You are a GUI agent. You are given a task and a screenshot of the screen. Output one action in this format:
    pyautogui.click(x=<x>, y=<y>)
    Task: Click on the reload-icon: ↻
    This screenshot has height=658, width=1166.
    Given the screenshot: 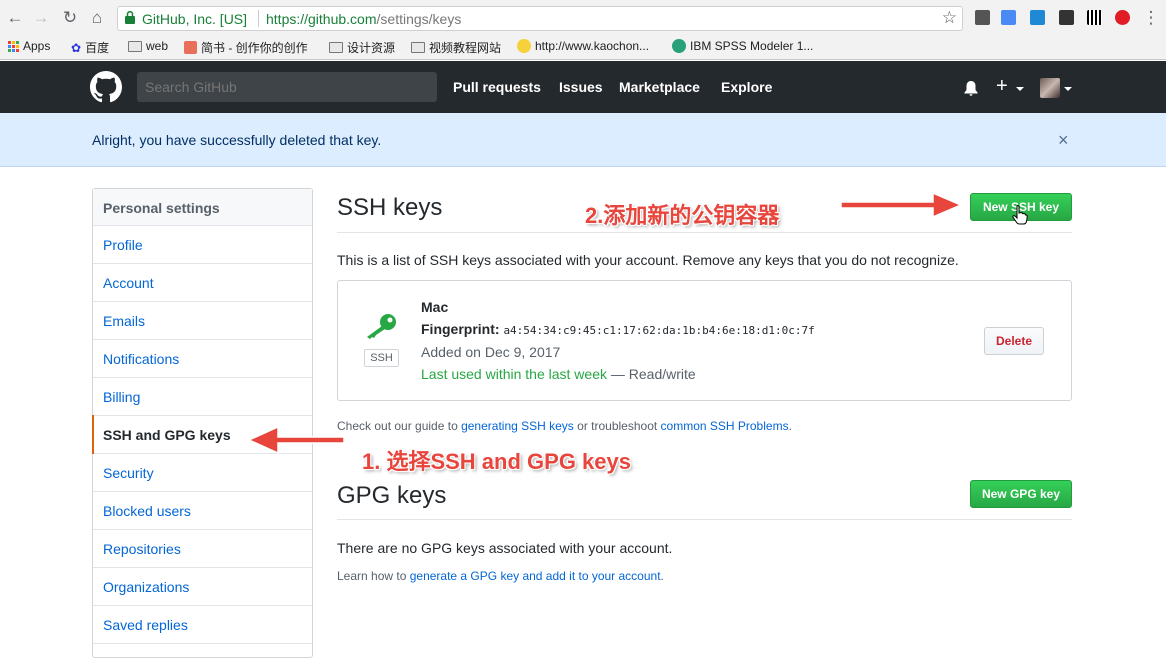 What is the action you would take?
    pyautogui.click(x=70, y=18)
    